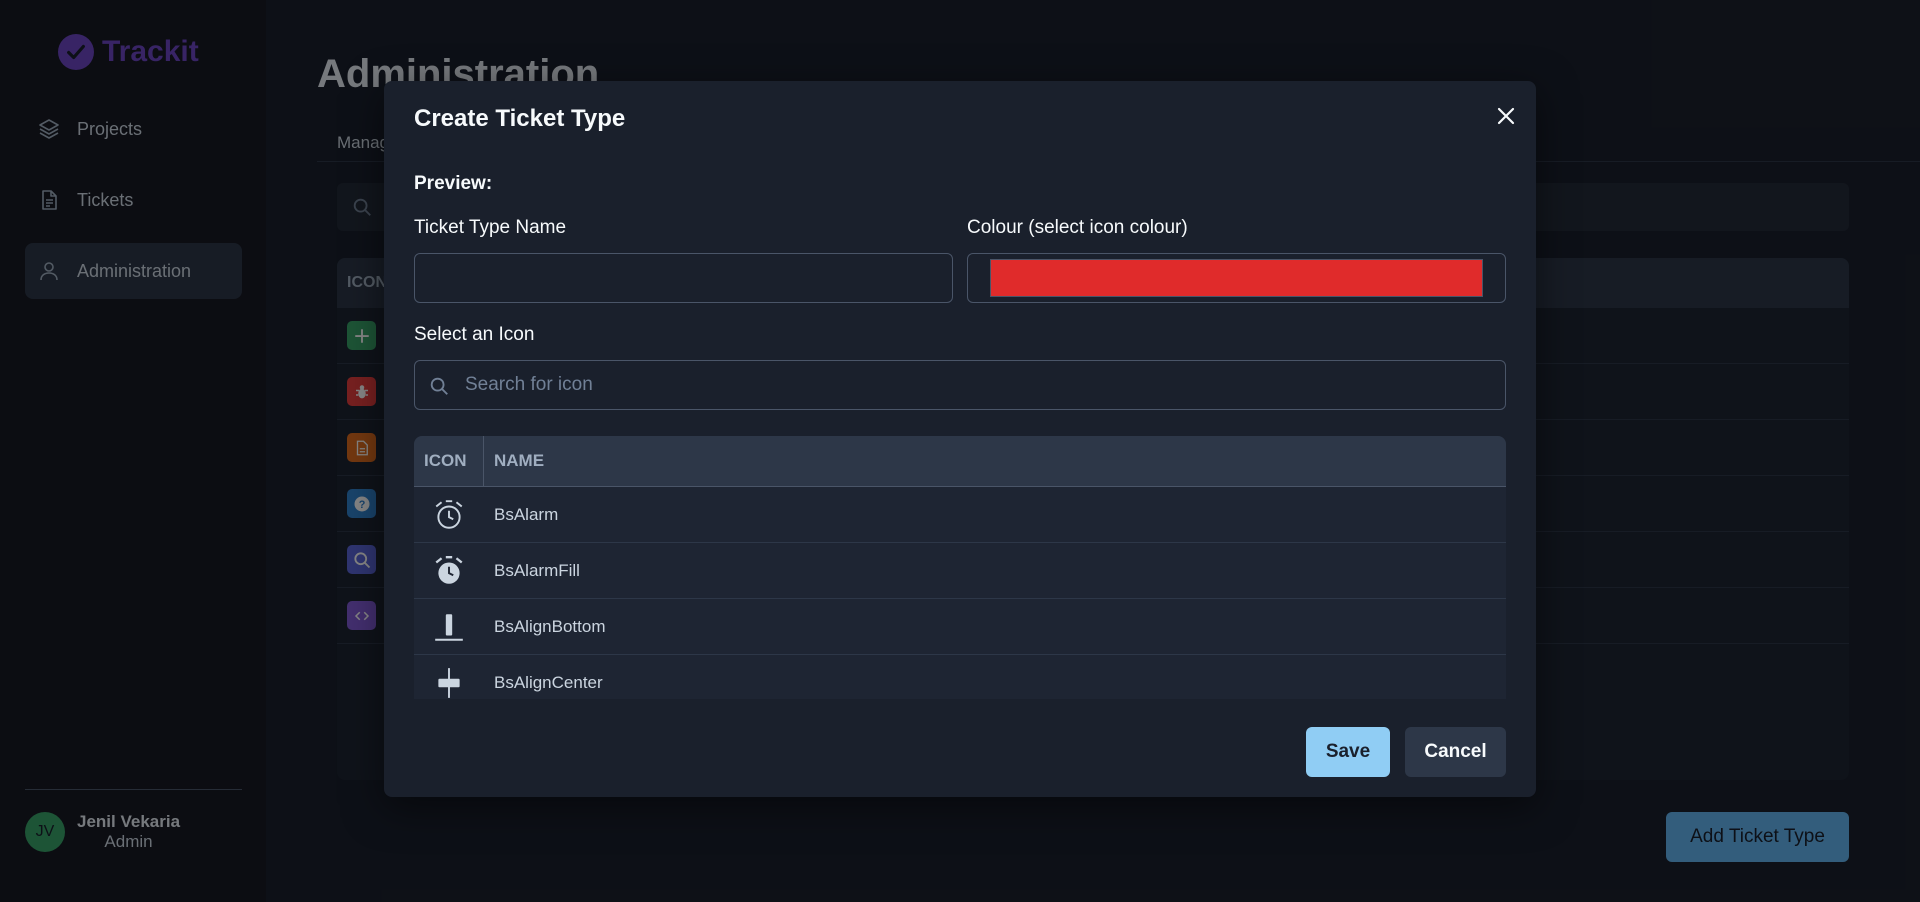 The height and width of the screenshot is (902, 1920). I want to click on search-icon, so click(439, 386).